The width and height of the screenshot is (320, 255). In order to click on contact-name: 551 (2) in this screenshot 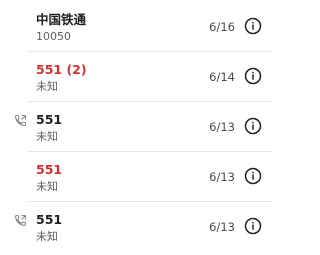, I will do `click(61, 69)`.